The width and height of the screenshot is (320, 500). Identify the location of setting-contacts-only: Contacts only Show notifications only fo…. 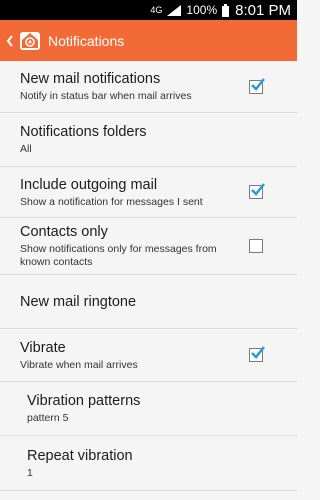
(148, 246).